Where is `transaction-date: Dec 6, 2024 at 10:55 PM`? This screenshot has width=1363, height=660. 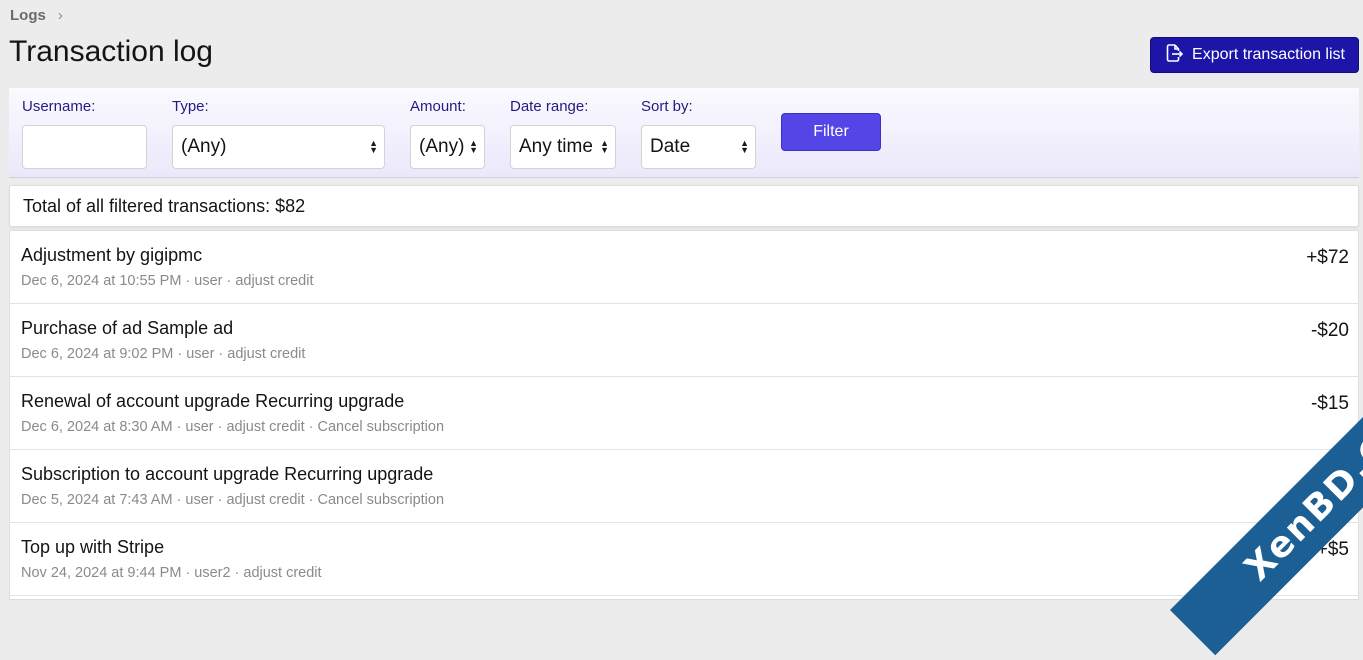 transaction-date: Dec 6, 2024 at 10:55 PM is located at coordinates (101, 281).